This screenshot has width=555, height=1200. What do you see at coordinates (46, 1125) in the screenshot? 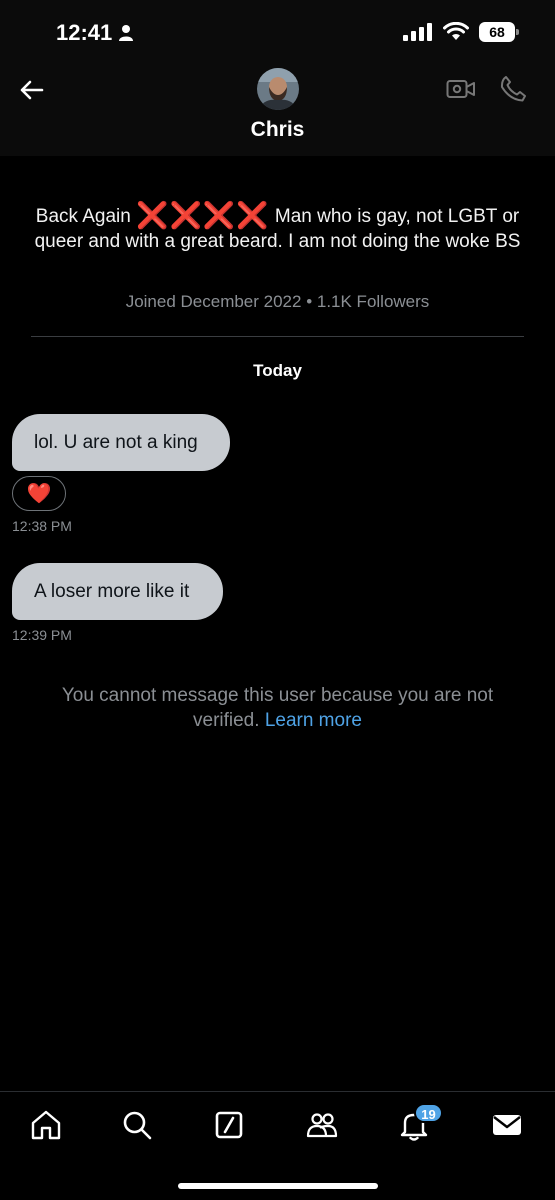
I see `home-icon` at bounding box center [46, 1125].